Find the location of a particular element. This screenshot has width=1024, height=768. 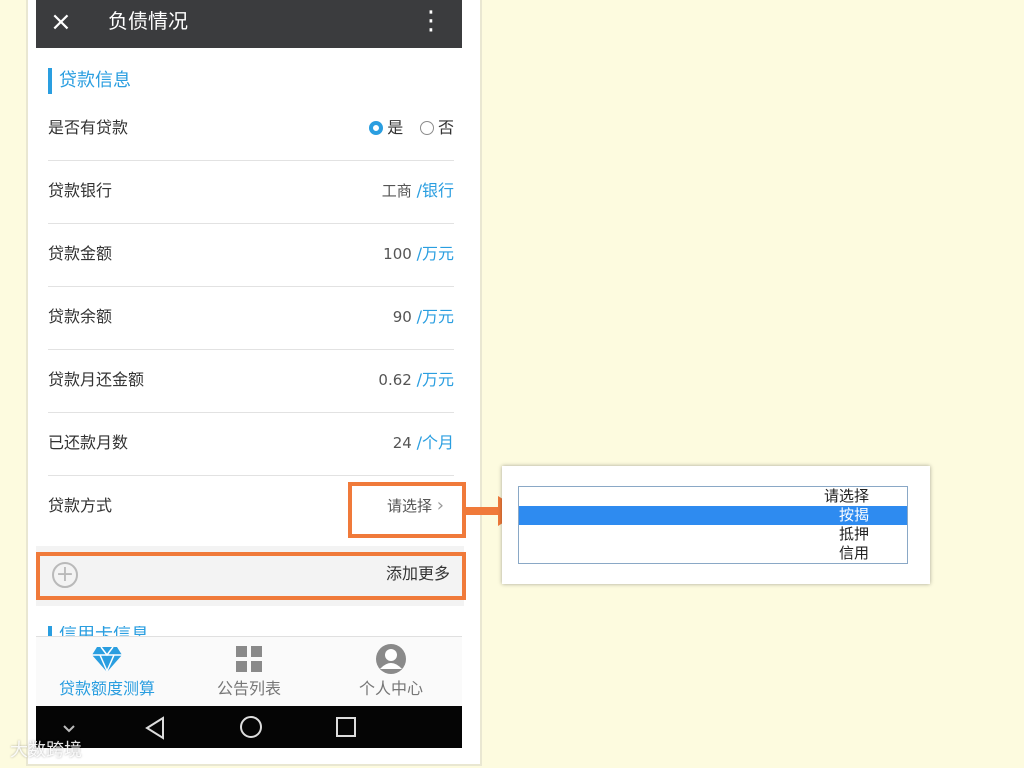

title-bar: × 负债情况 ⋮ is located at coordinates (249, 24).